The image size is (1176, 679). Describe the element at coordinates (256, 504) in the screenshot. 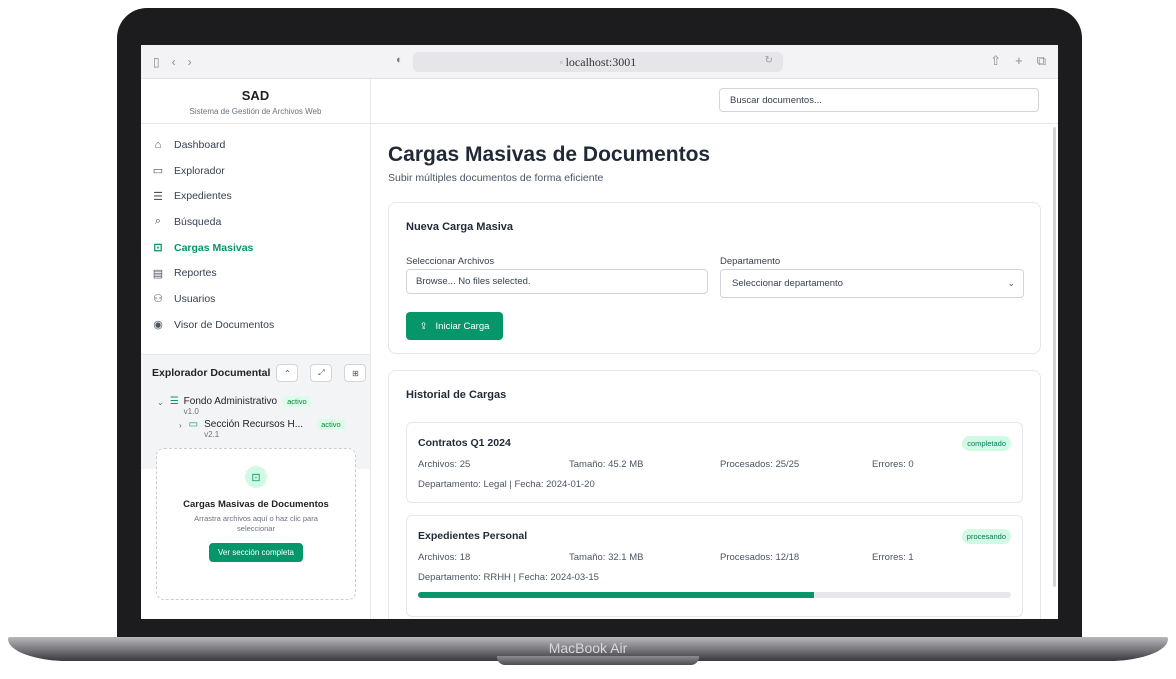

I see `dropzone-title: Cargas Masivas de Documentos` at that location.